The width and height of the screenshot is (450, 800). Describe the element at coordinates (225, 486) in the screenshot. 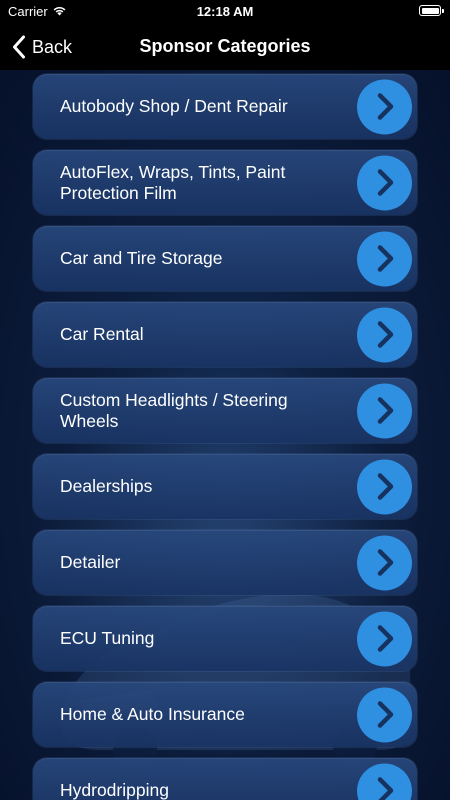

I see `list-item: Dealerships` at that location.